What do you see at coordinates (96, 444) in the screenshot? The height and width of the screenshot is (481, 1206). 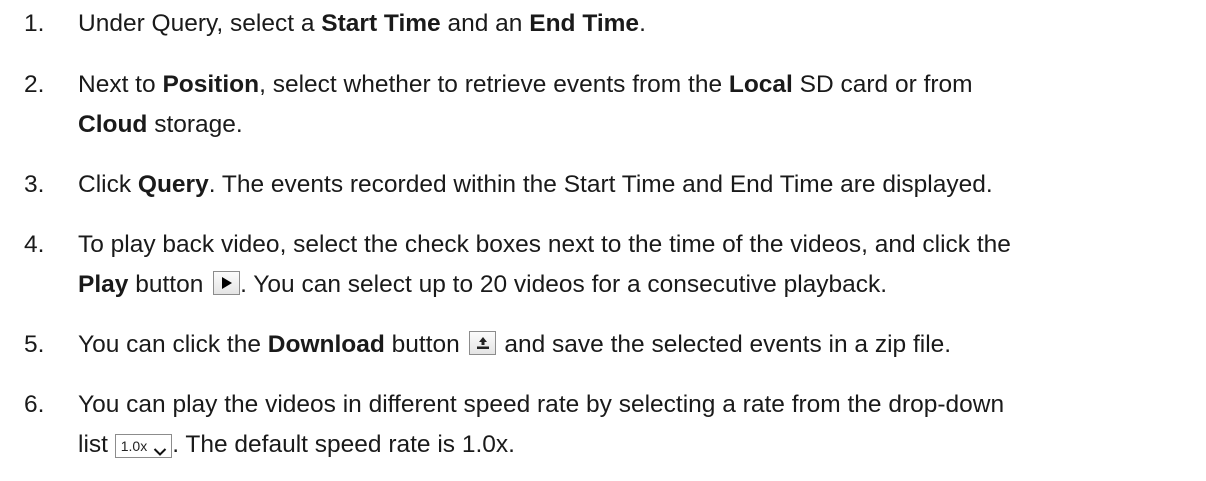 I see `text-run: list` at bounding box center [96, 444].